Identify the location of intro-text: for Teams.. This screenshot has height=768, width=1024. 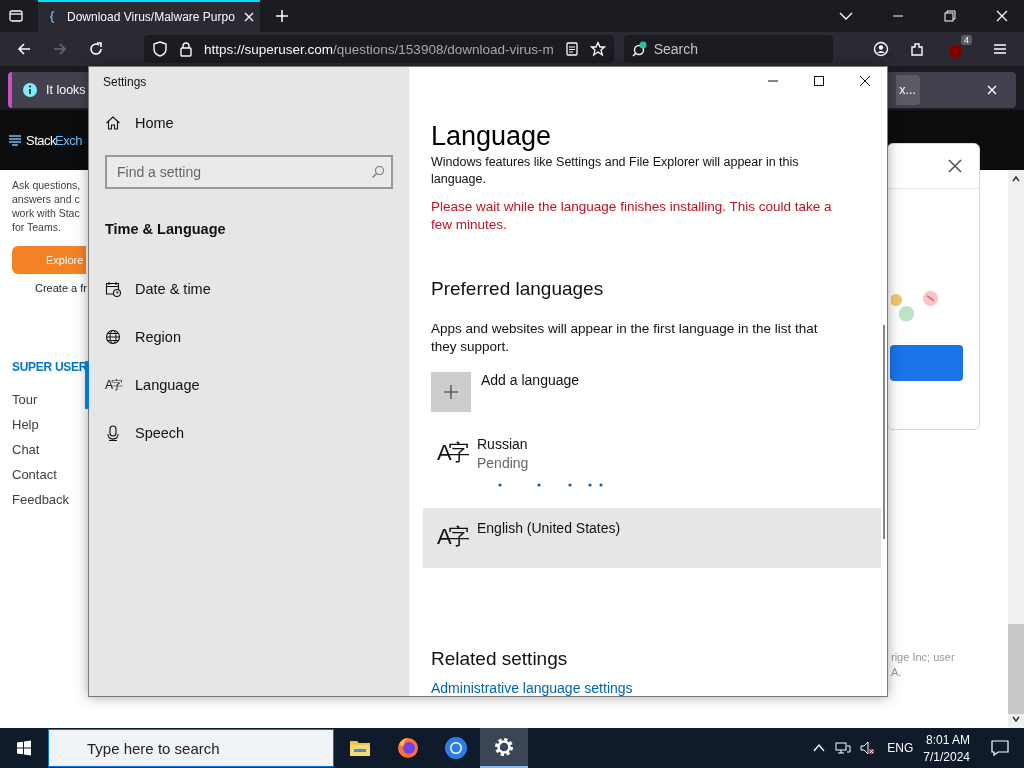
(37, 227).